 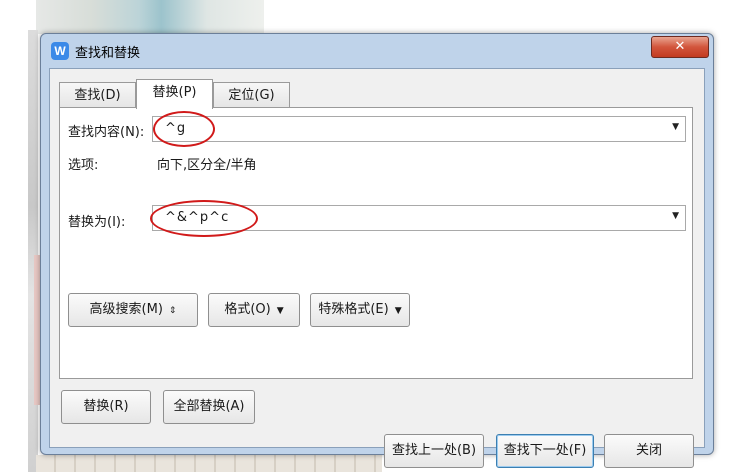 What do you see at coordinates (209, 407) in the screenshot?
I see `replace-all-button: 全部替换(A)` at bounding box center [209, 407].